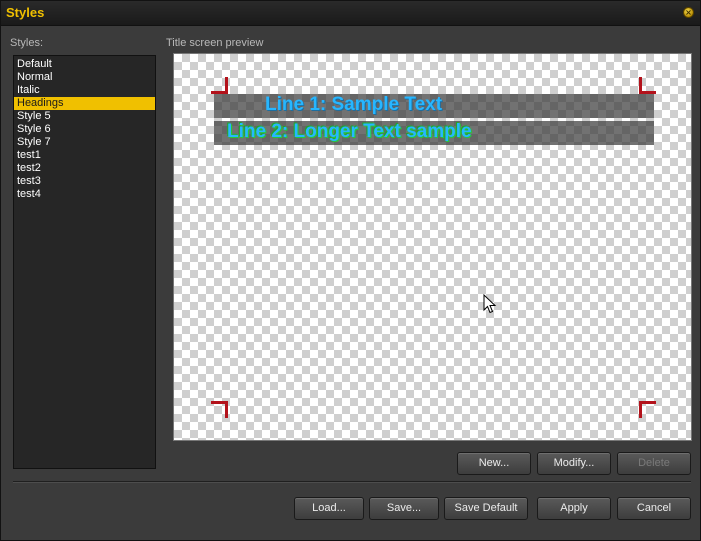  I want to click on title-bar: Styles ×, so click(350, 13).